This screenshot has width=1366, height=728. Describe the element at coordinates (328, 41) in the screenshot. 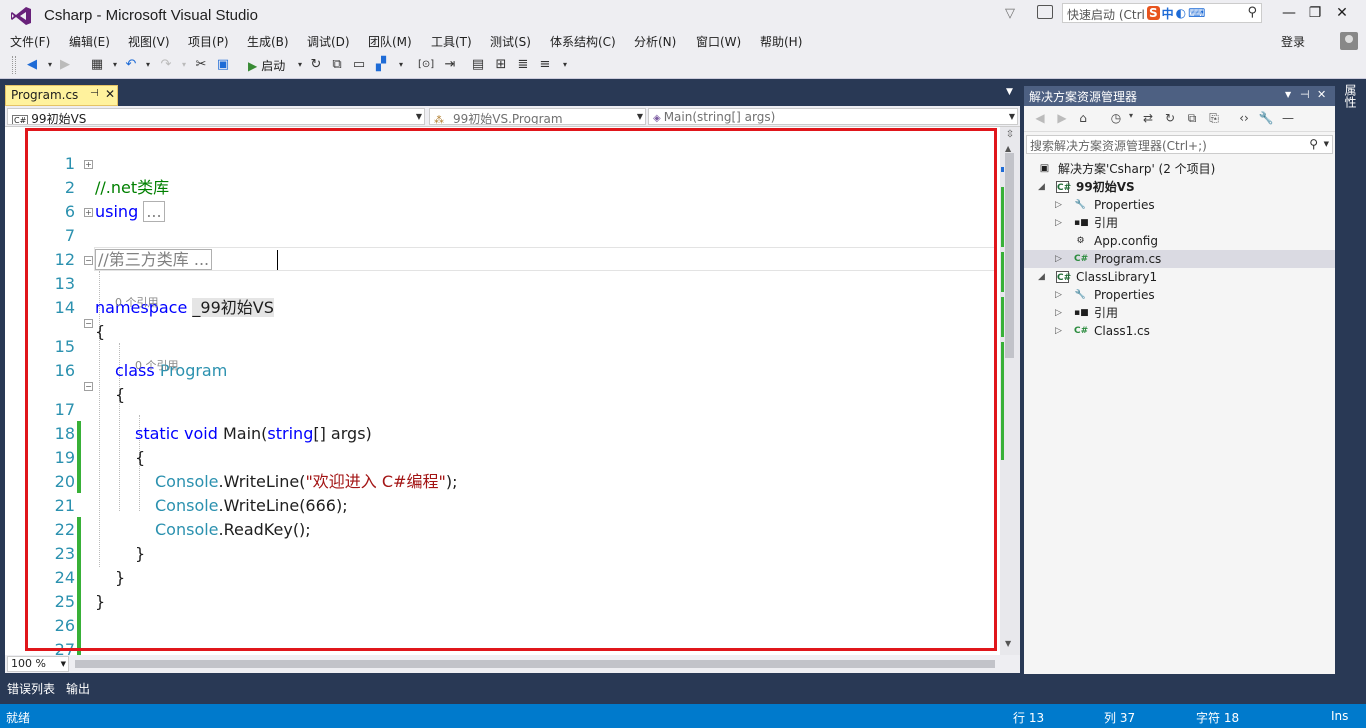

I see `menu-debug: 调试(D)` at that location.